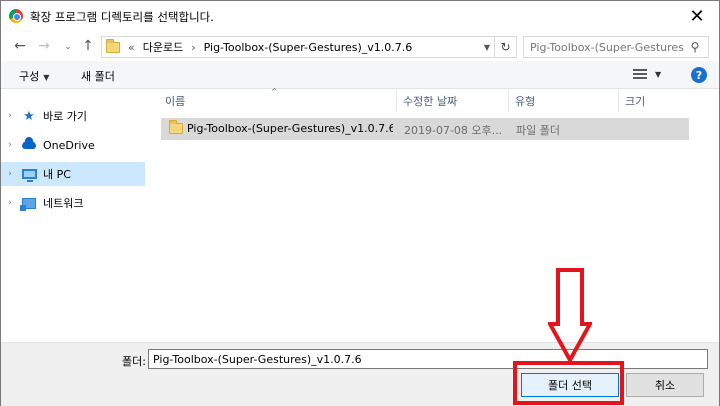 The image size is (720, 406). Describe the element at coordinates (98, 76) in the screenshot. I see `new-folder-button: 새 폴더` at that location.